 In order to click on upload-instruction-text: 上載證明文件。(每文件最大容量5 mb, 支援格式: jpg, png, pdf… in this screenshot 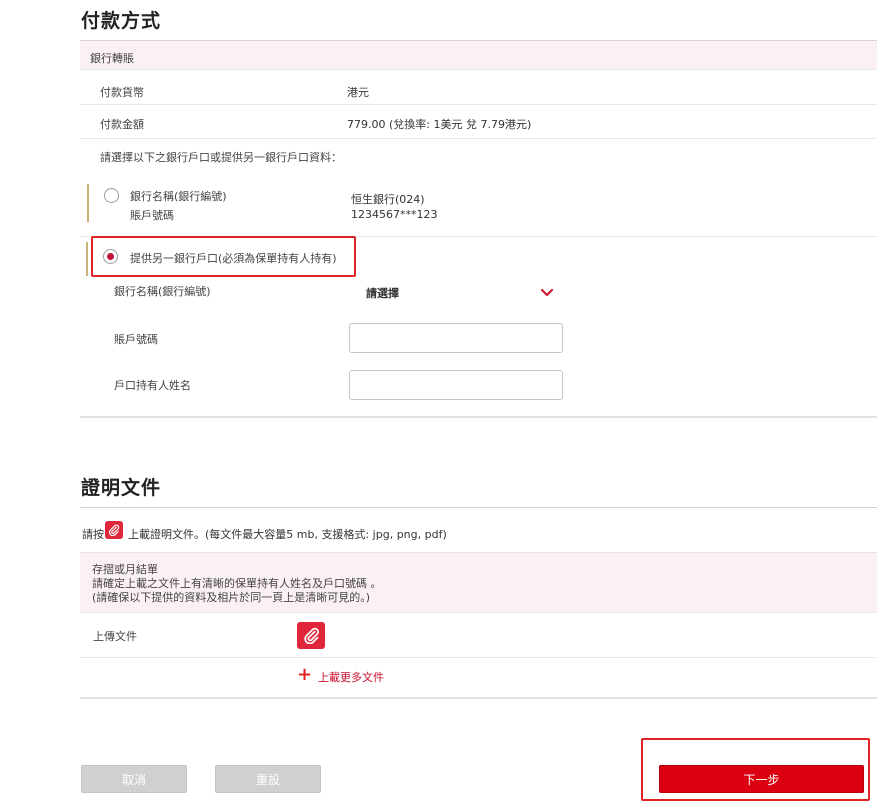, I will do `click(287, 534)`.